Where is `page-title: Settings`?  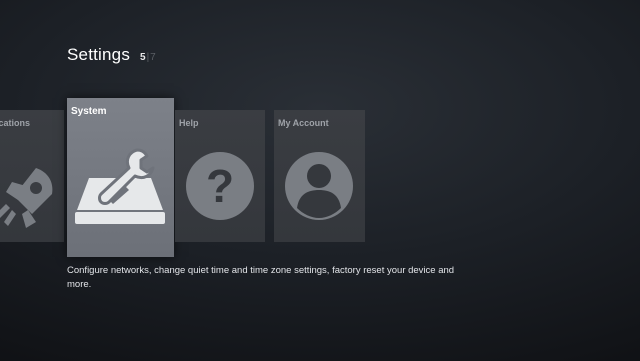
page-title: Settings is located at coordinates (99, 54).